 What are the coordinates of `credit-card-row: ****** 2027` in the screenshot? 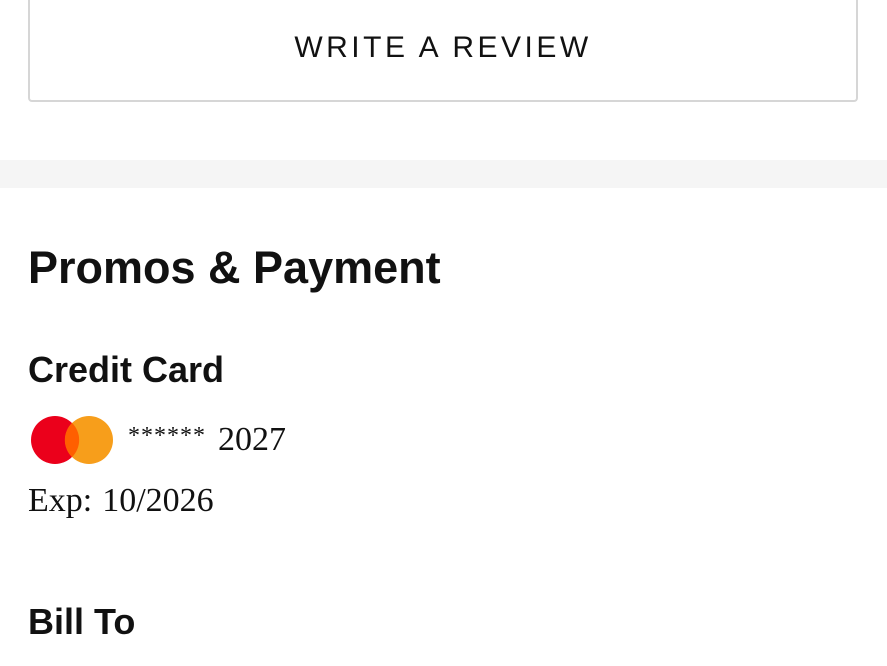 It's located at (158, 440).